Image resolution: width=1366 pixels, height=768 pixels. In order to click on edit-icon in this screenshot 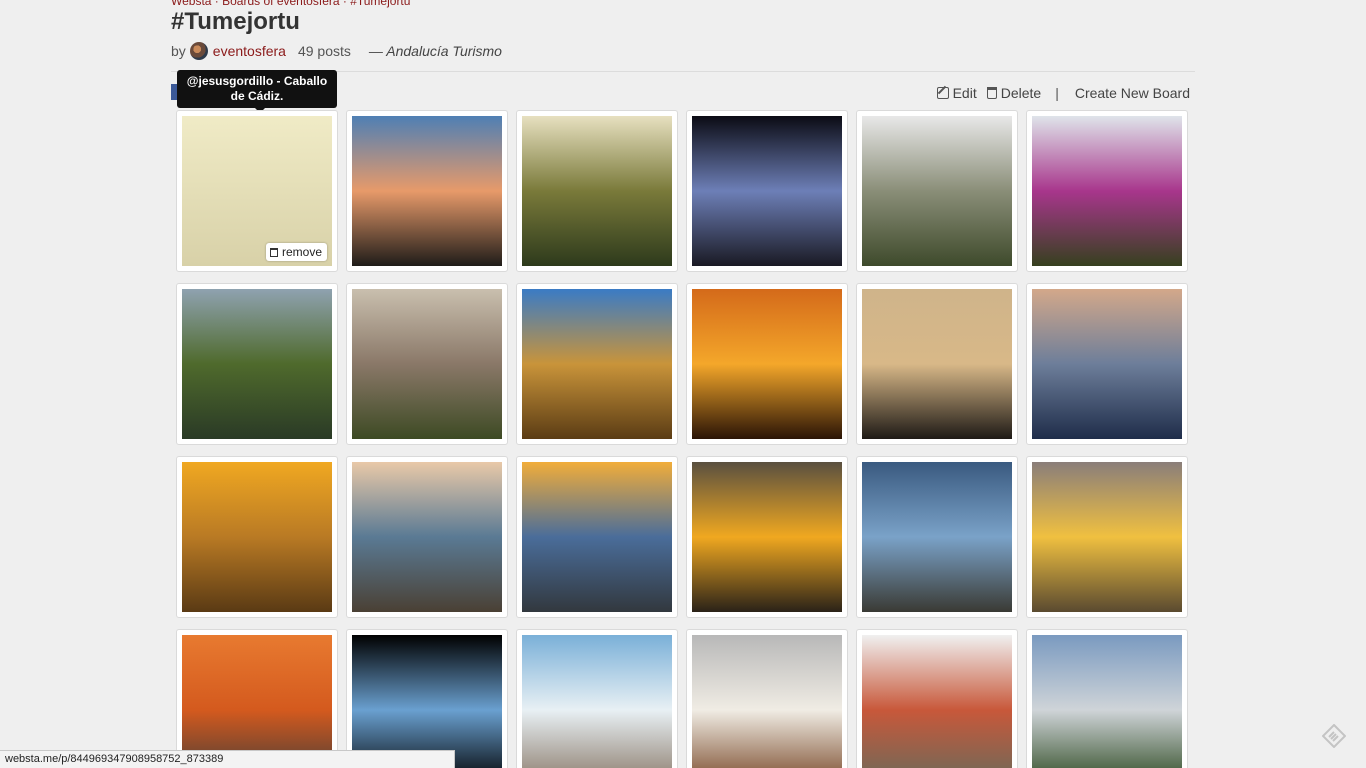, I will do `click(942, 93)`.